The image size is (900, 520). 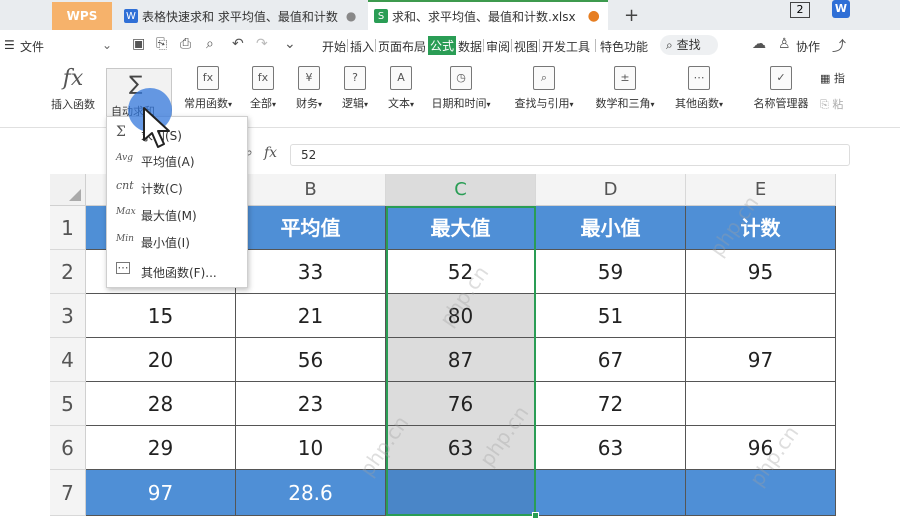 I want to click on cell-d1: 最小值, so click(x=611, y=228).